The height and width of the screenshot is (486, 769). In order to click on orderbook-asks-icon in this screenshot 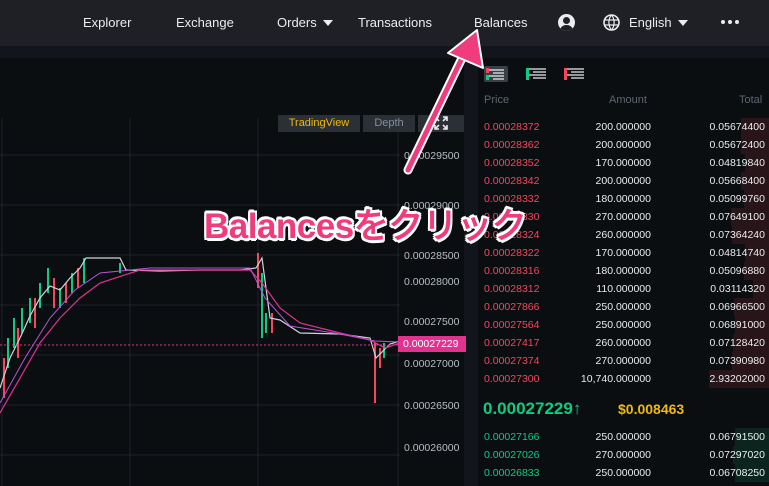, I will do `click(574, 74)`.